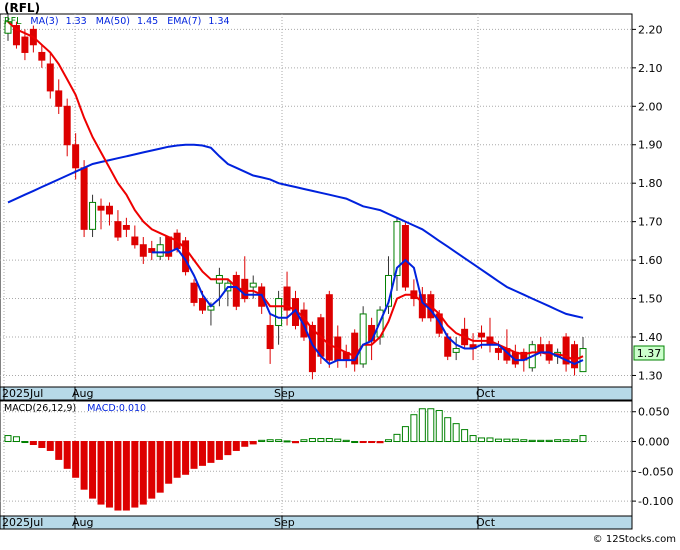 The width and height of the screenshot is (680, 550). Describe the element at coordinates (113, 21) in the screenshot. I see `legend-ma50-label: MA(50)` at that location.